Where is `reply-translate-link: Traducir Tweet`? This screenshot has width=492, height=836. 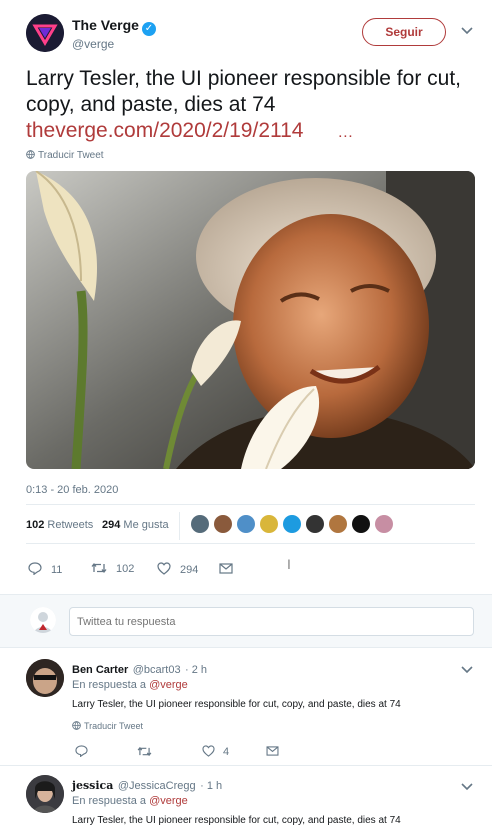
reply-translate-link: Traducir Tweet is located at coordinates (107, 726).